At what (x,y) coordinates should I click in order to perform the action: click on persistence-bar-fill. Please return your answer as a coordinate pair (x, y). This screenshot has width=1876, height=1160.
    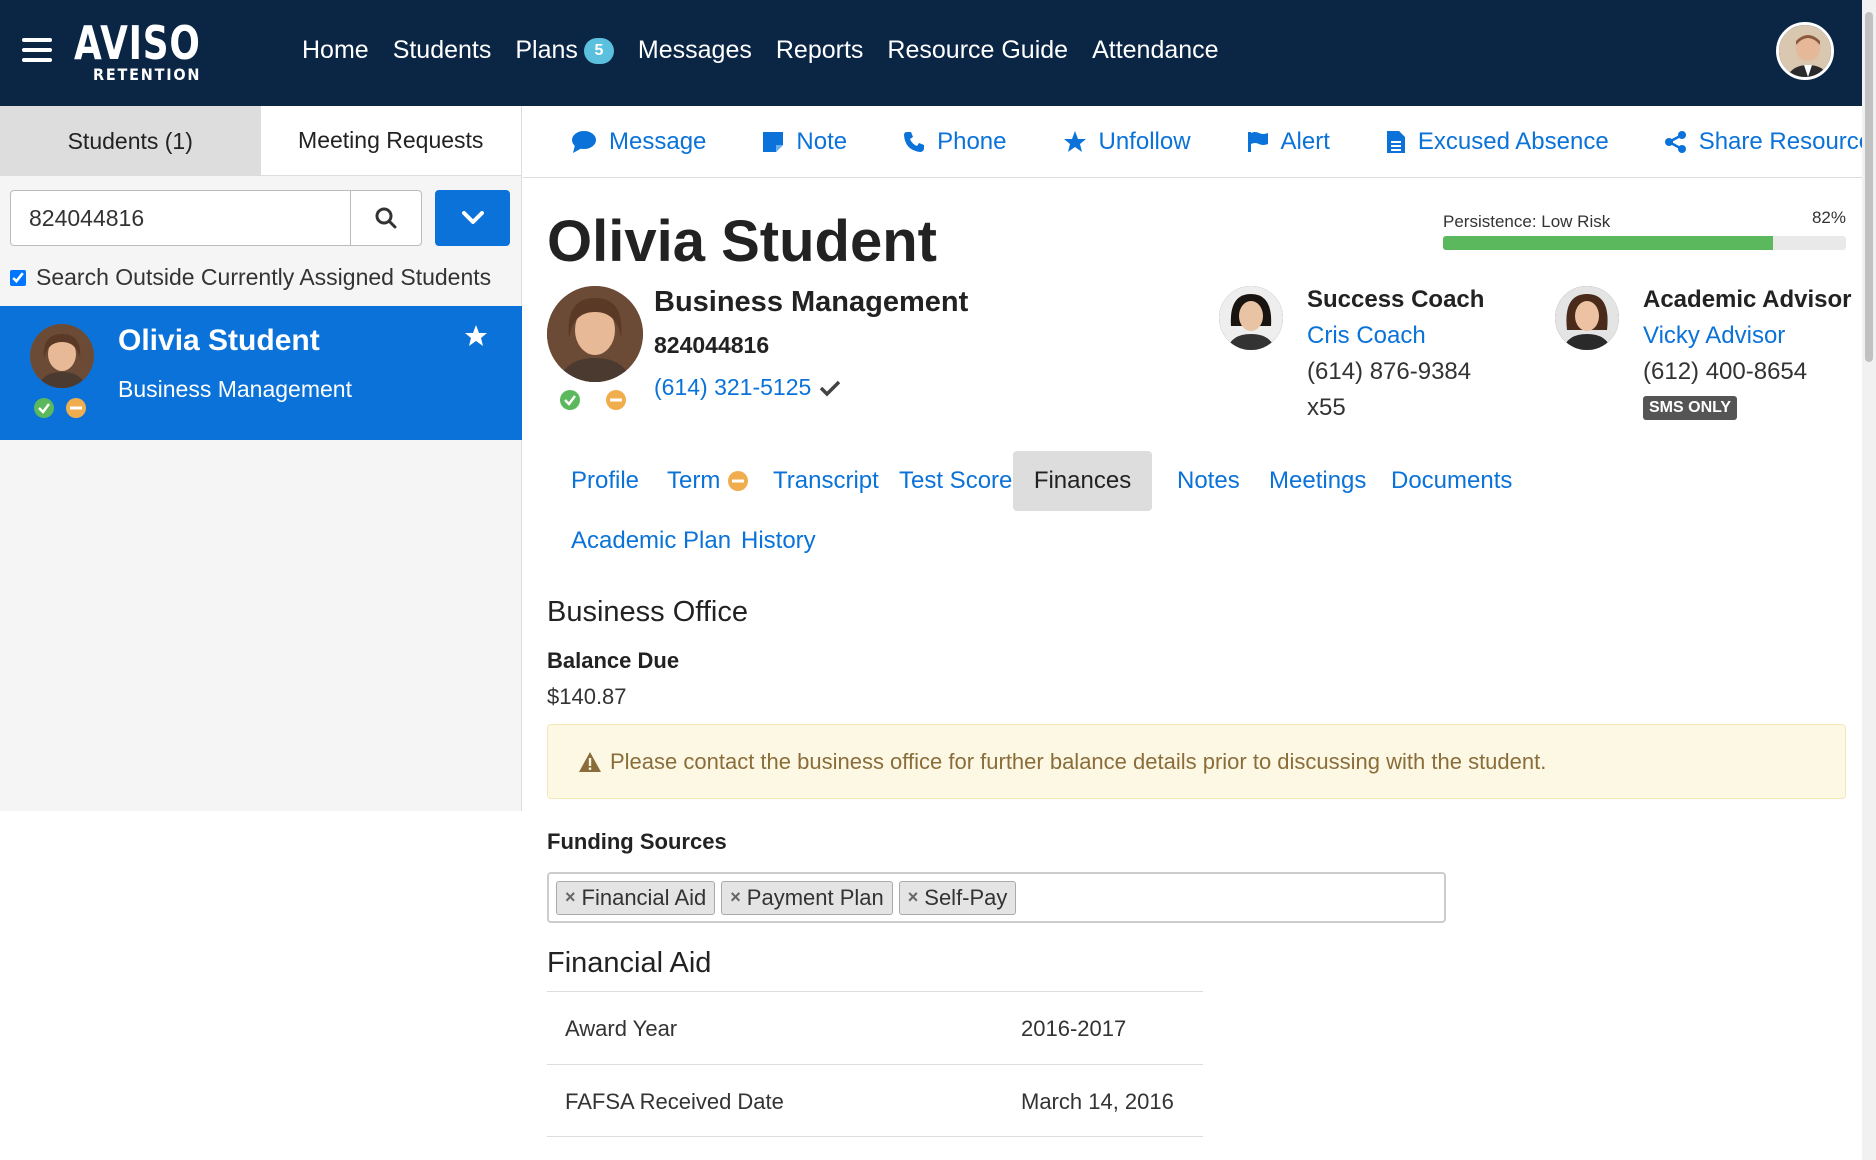
    Looking at the image, I should click on (1608, 243).